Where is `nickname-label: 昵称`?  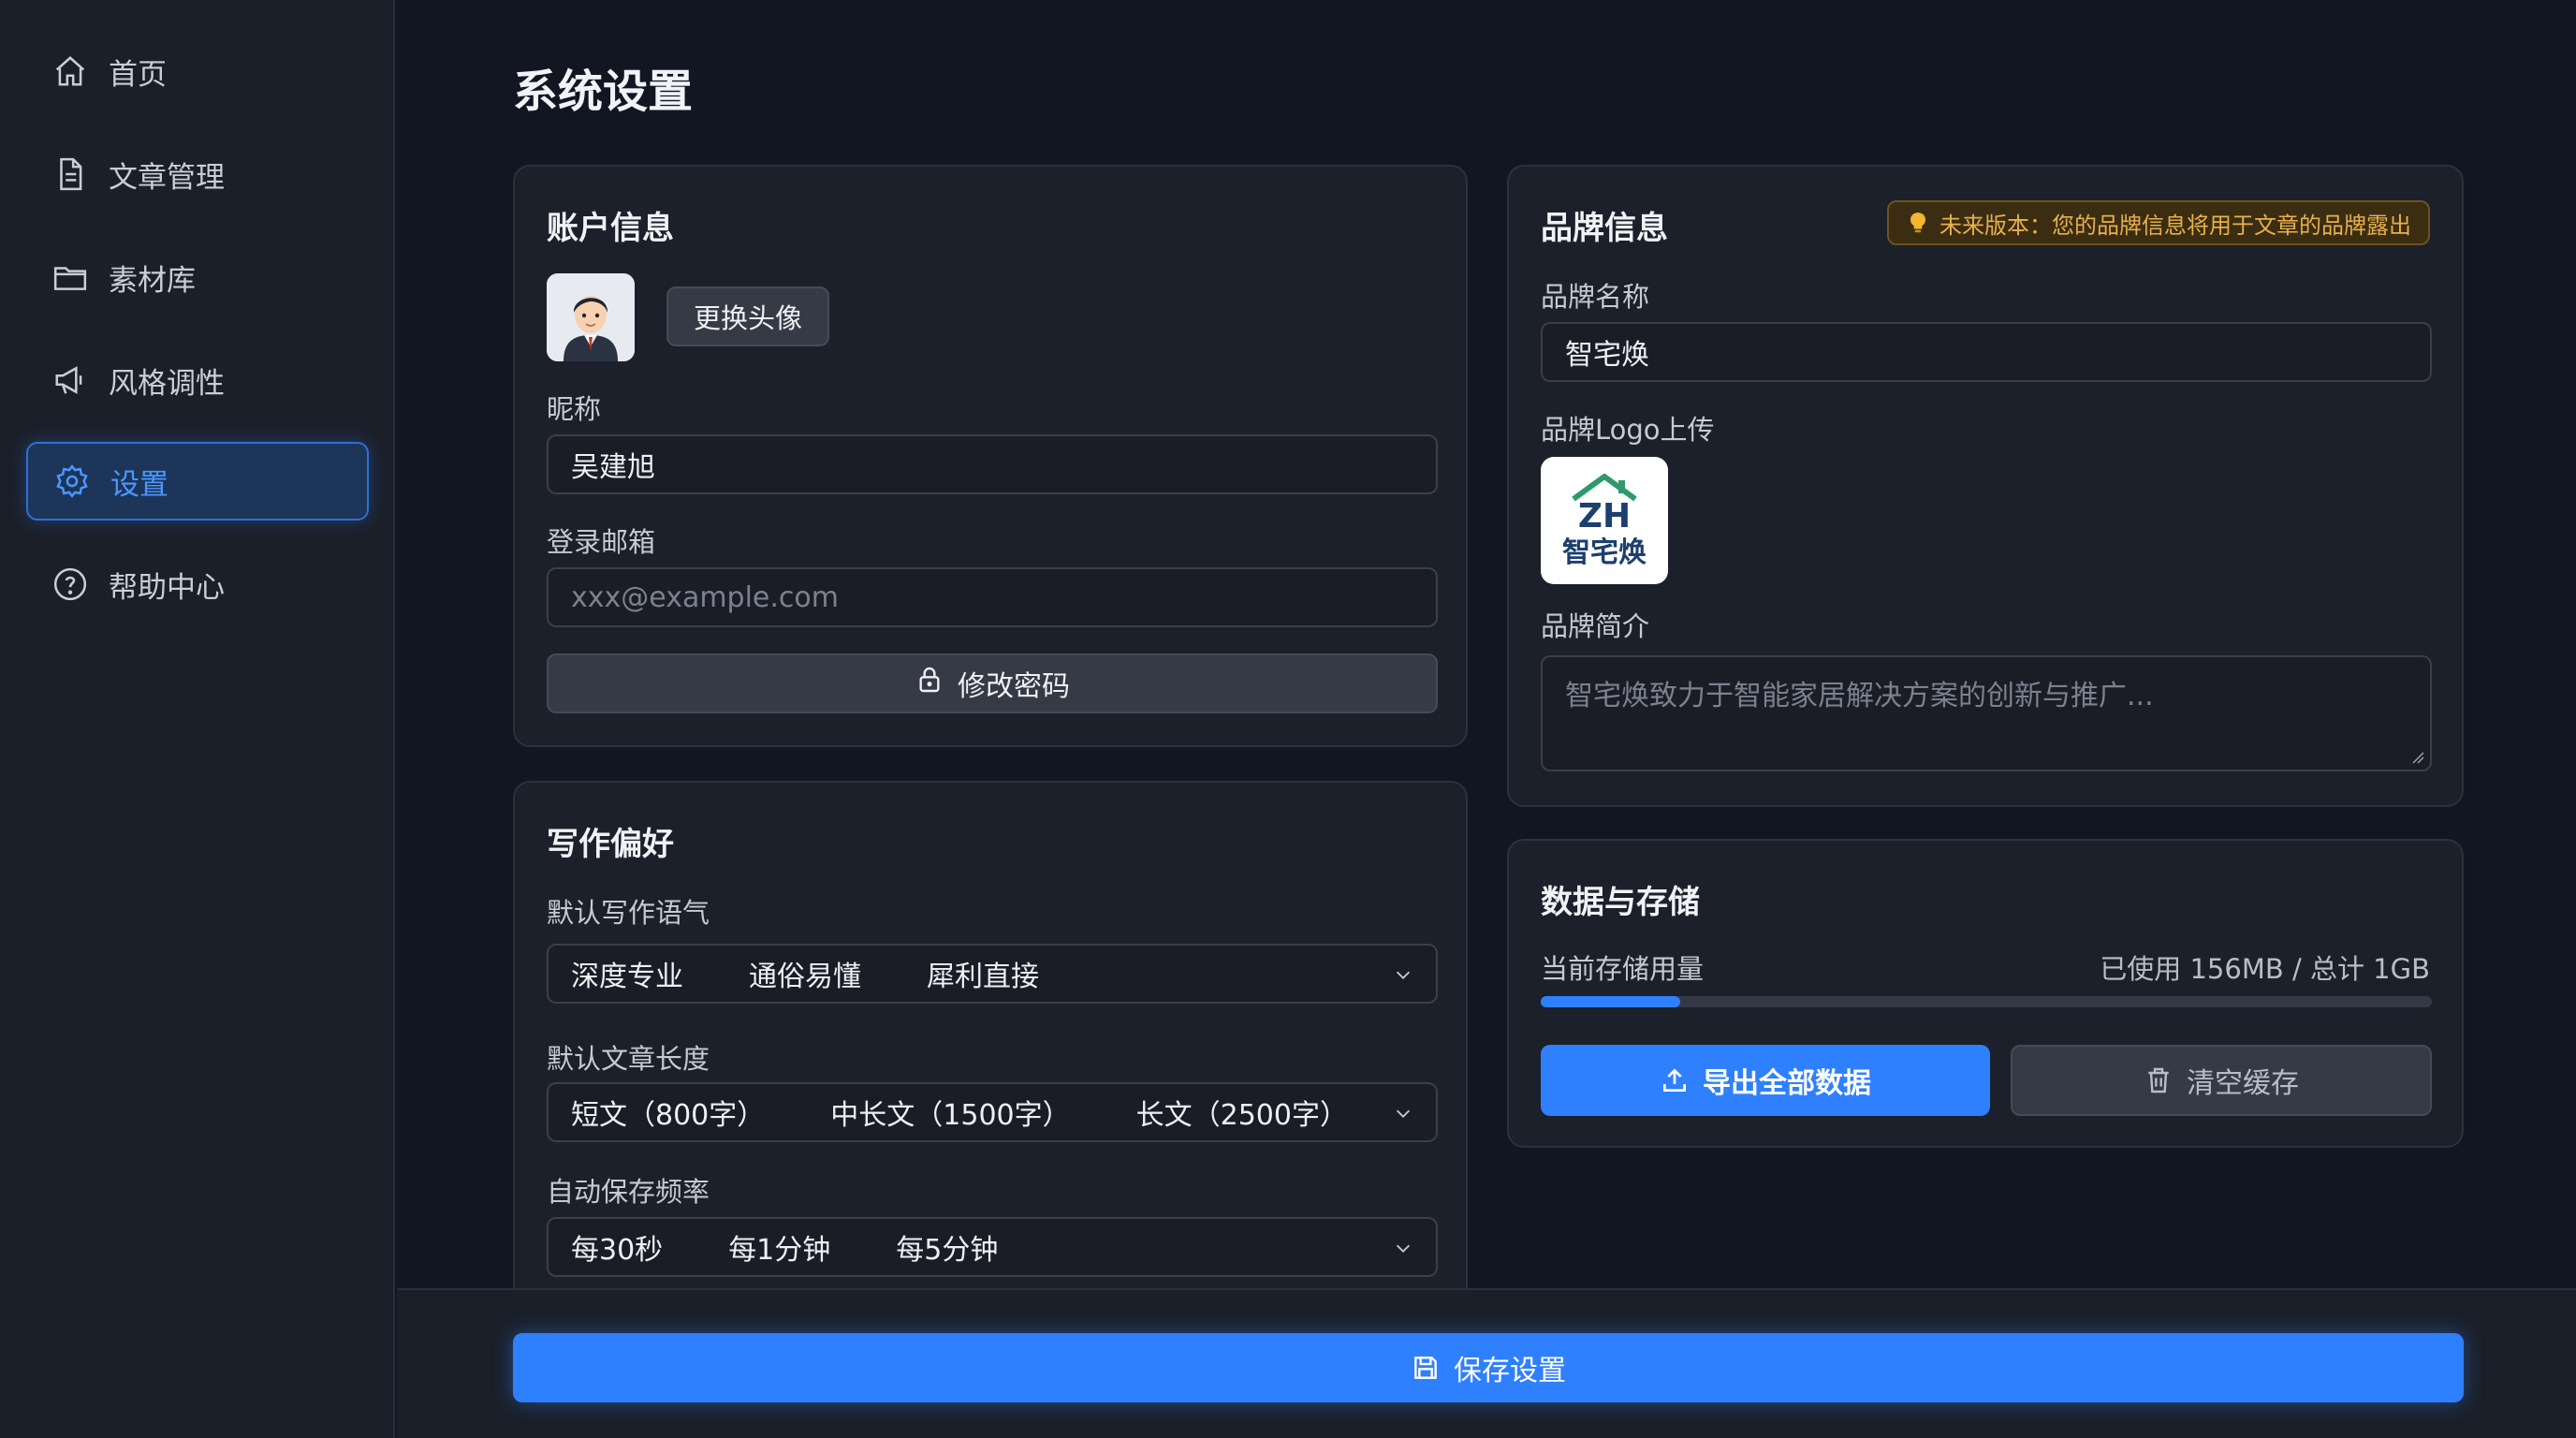 nickname-label: 昵称 is located at coordinates (574, 409).